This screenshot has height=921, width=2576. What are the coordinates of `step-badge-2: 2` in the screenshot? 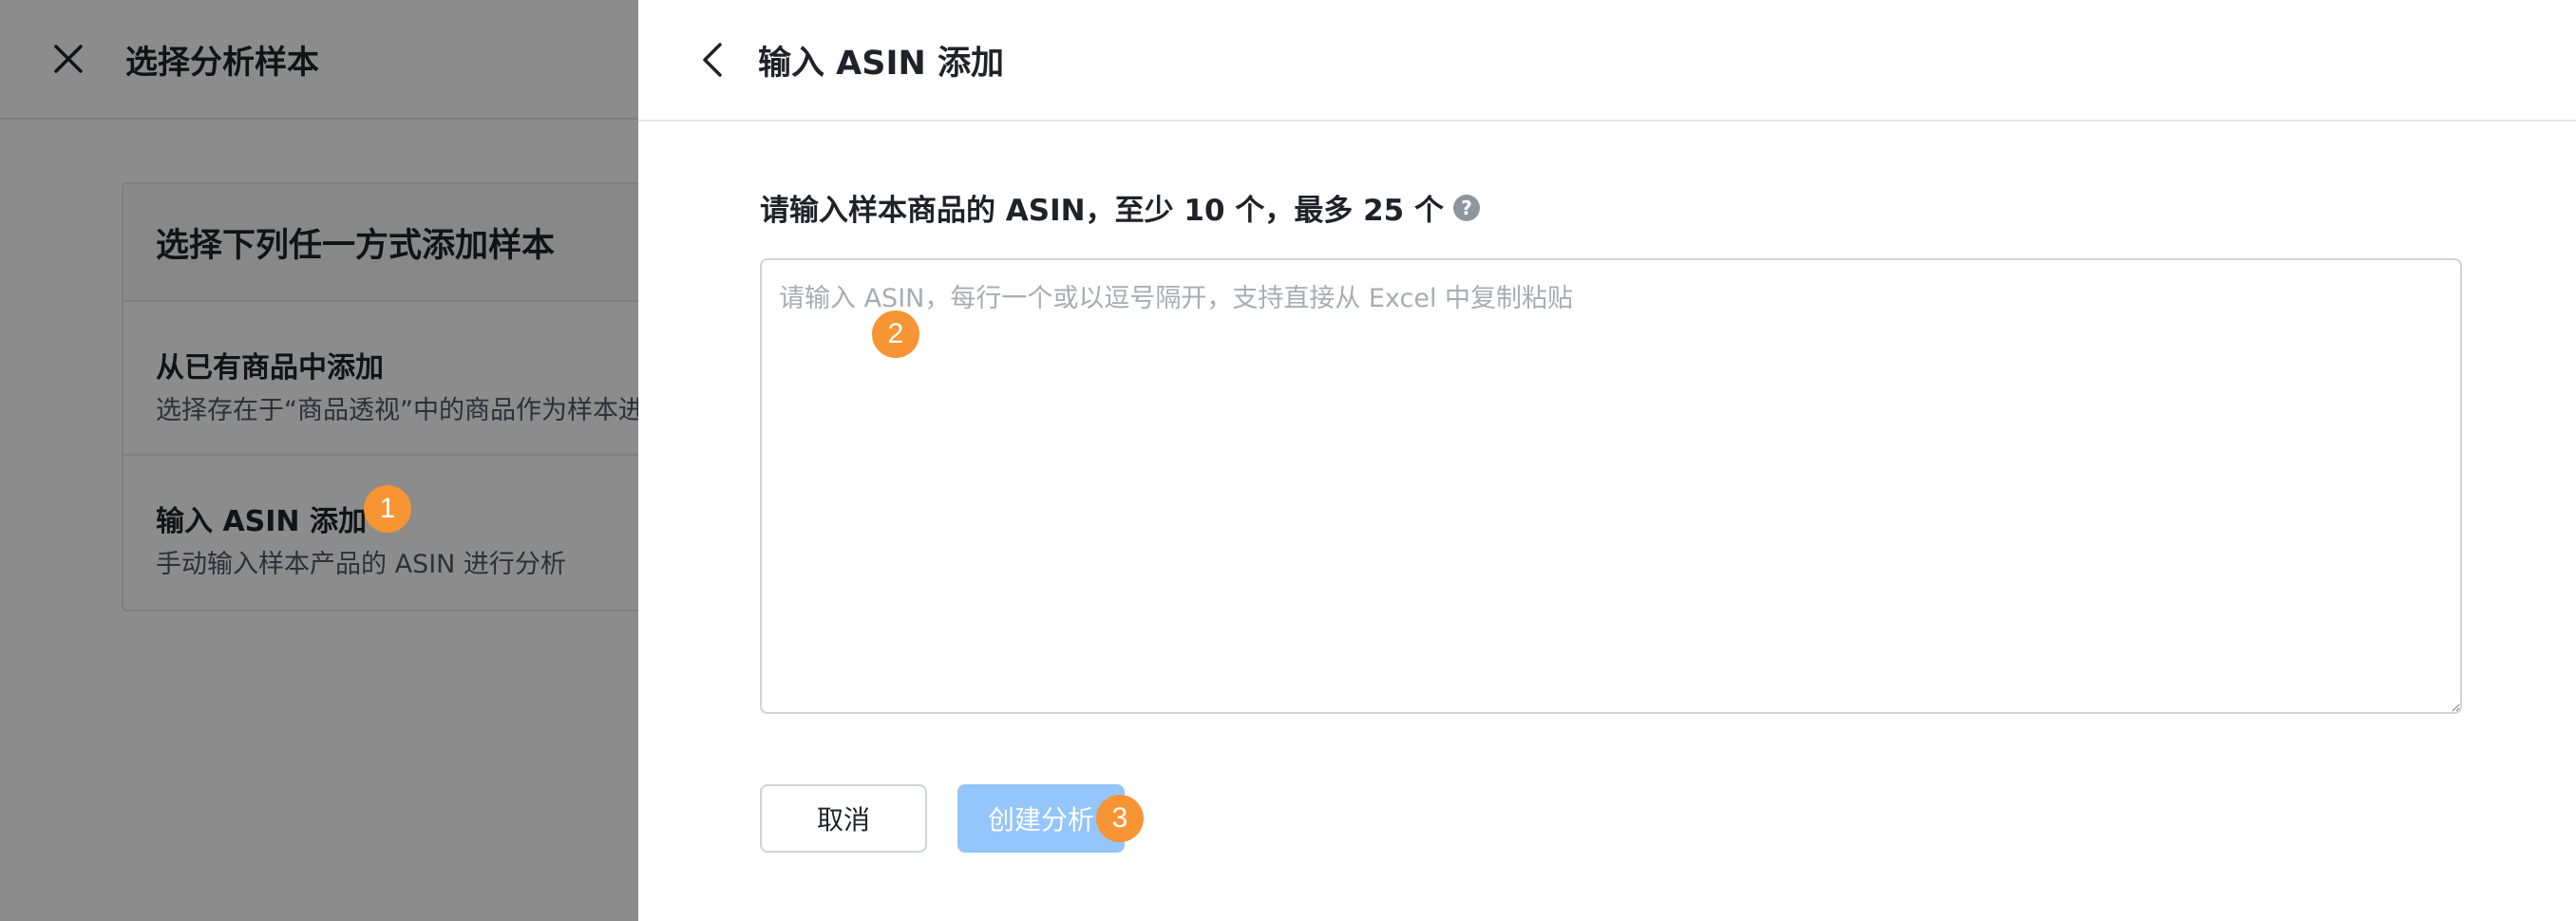 It's located at (895, 334).